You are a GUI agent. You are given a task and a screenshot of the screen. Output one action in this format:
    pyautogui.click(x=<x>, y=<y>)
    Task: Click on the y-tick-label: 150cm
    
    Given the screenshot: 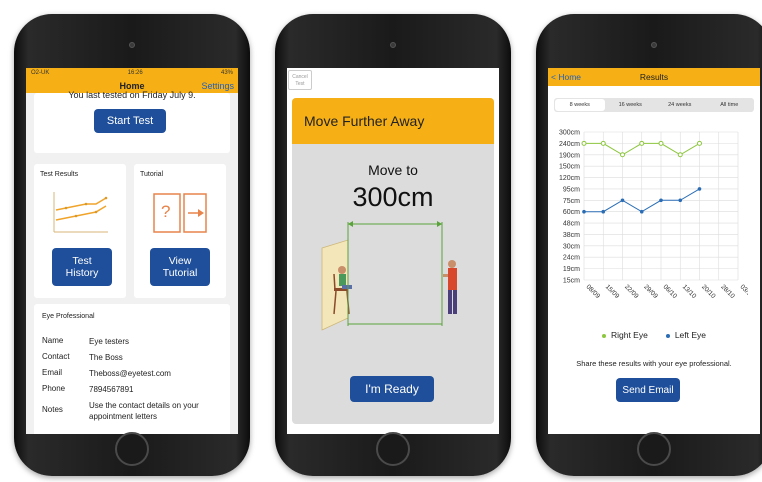 What is the action you would take?
    pyautogui.click(x=569, y=167)
    